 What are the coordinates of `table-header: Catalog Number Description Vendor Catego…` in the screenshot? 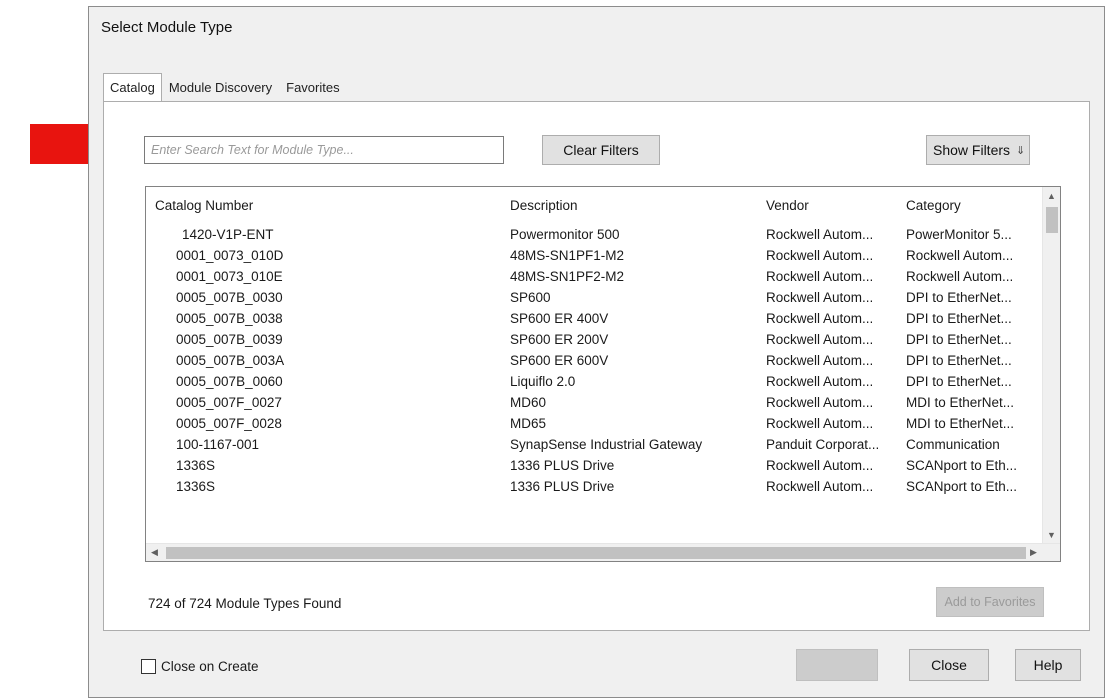 It's located at (594, 206).